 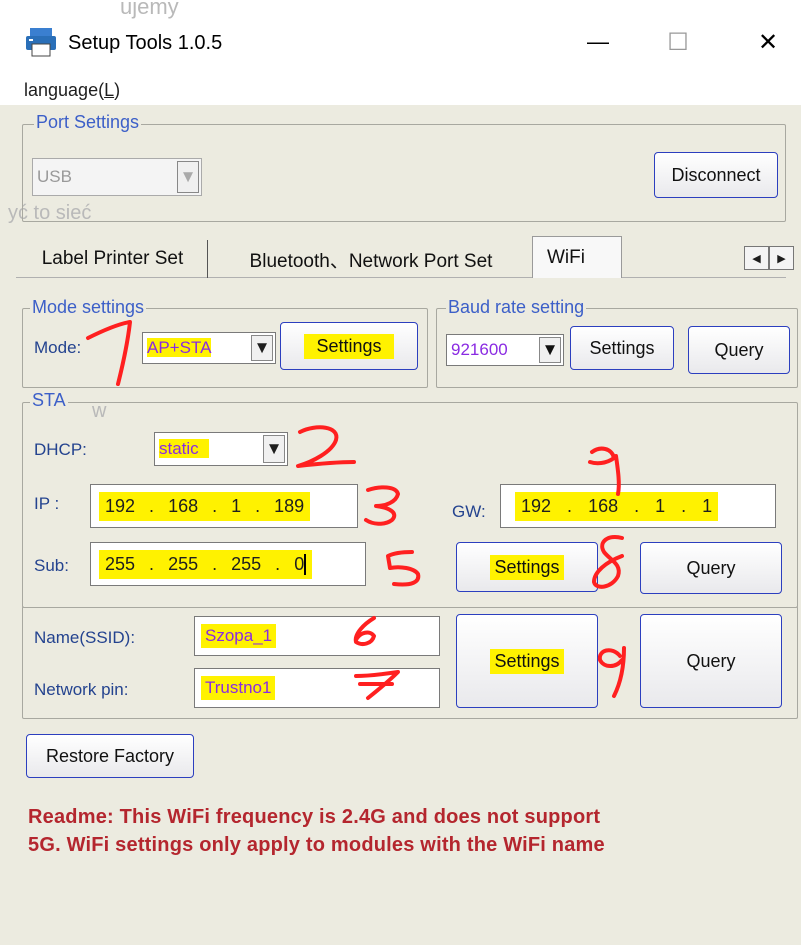 I want to click on ip-octet: 189, so click(x=289, y=505).